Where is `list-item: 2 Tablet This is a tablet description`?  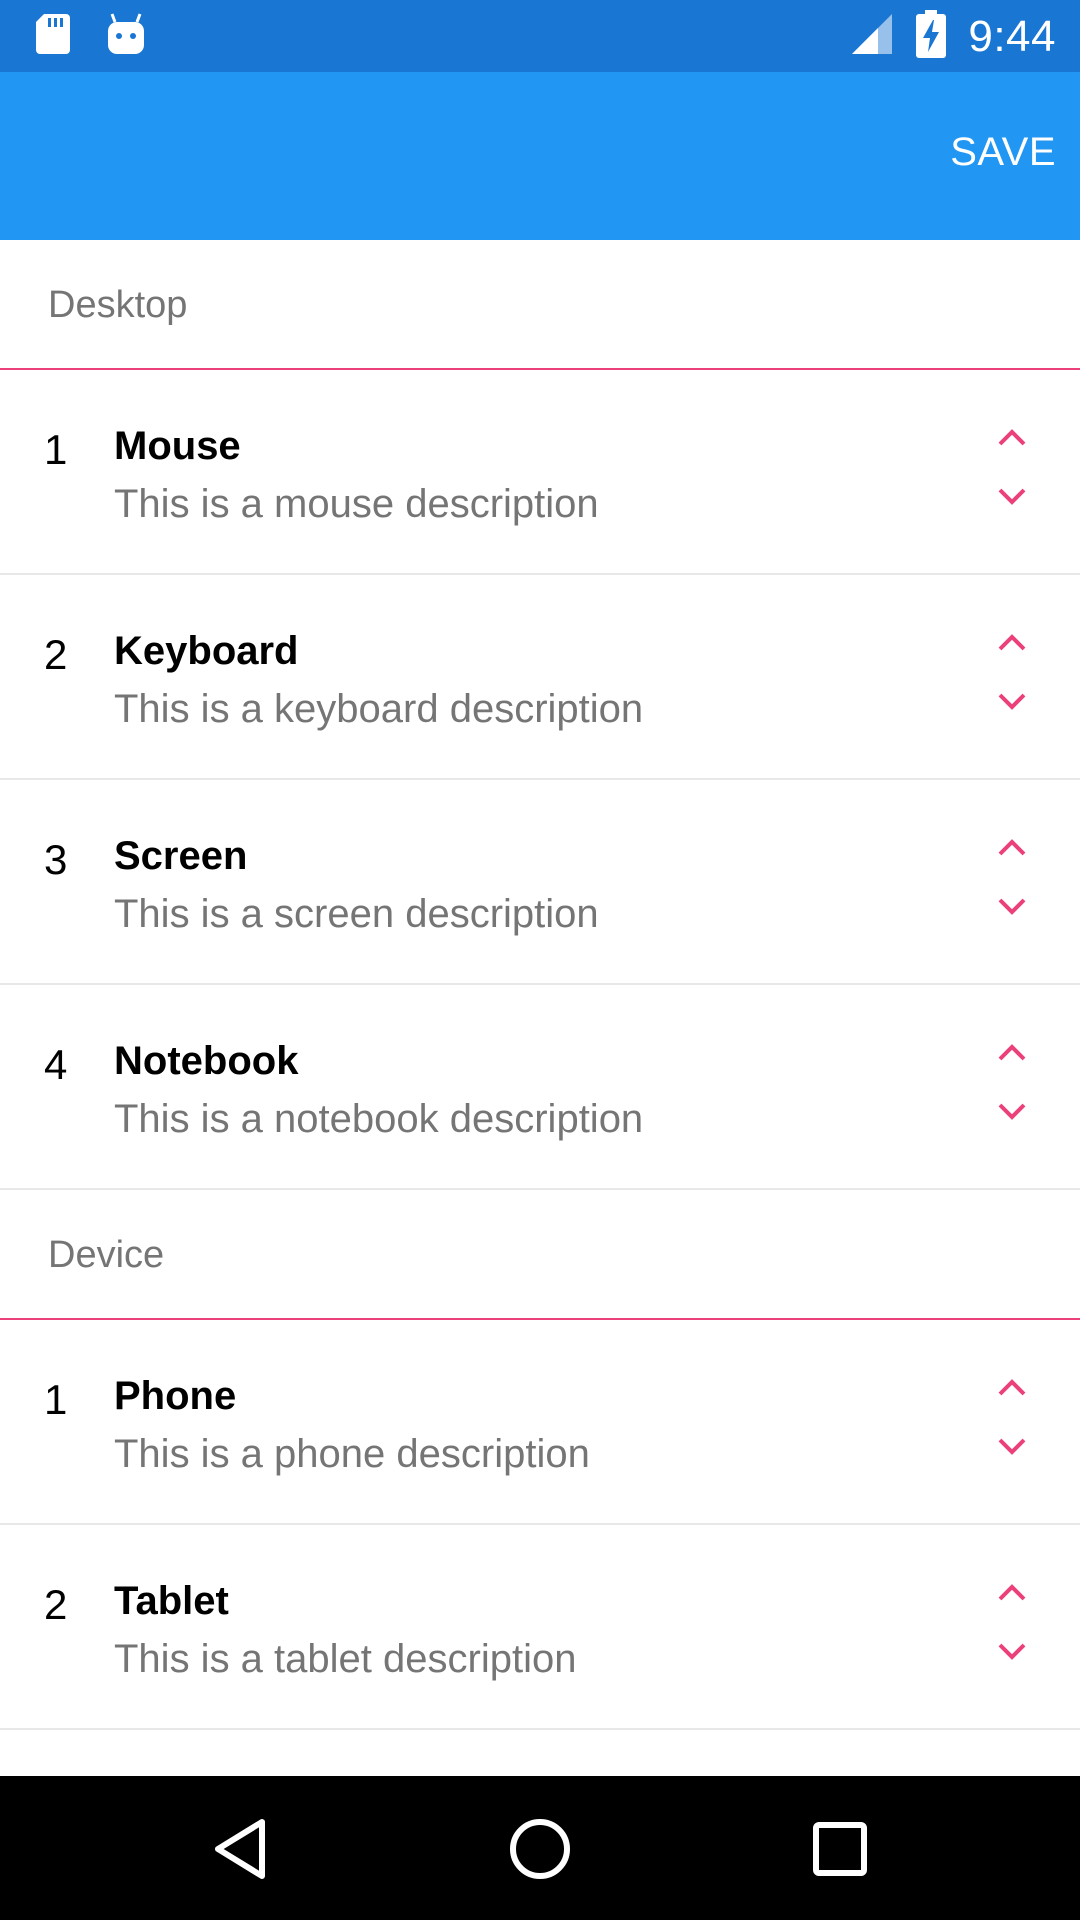
list-item: 2 Tablet This is a tablet description is located at coordinates (540, 1627).